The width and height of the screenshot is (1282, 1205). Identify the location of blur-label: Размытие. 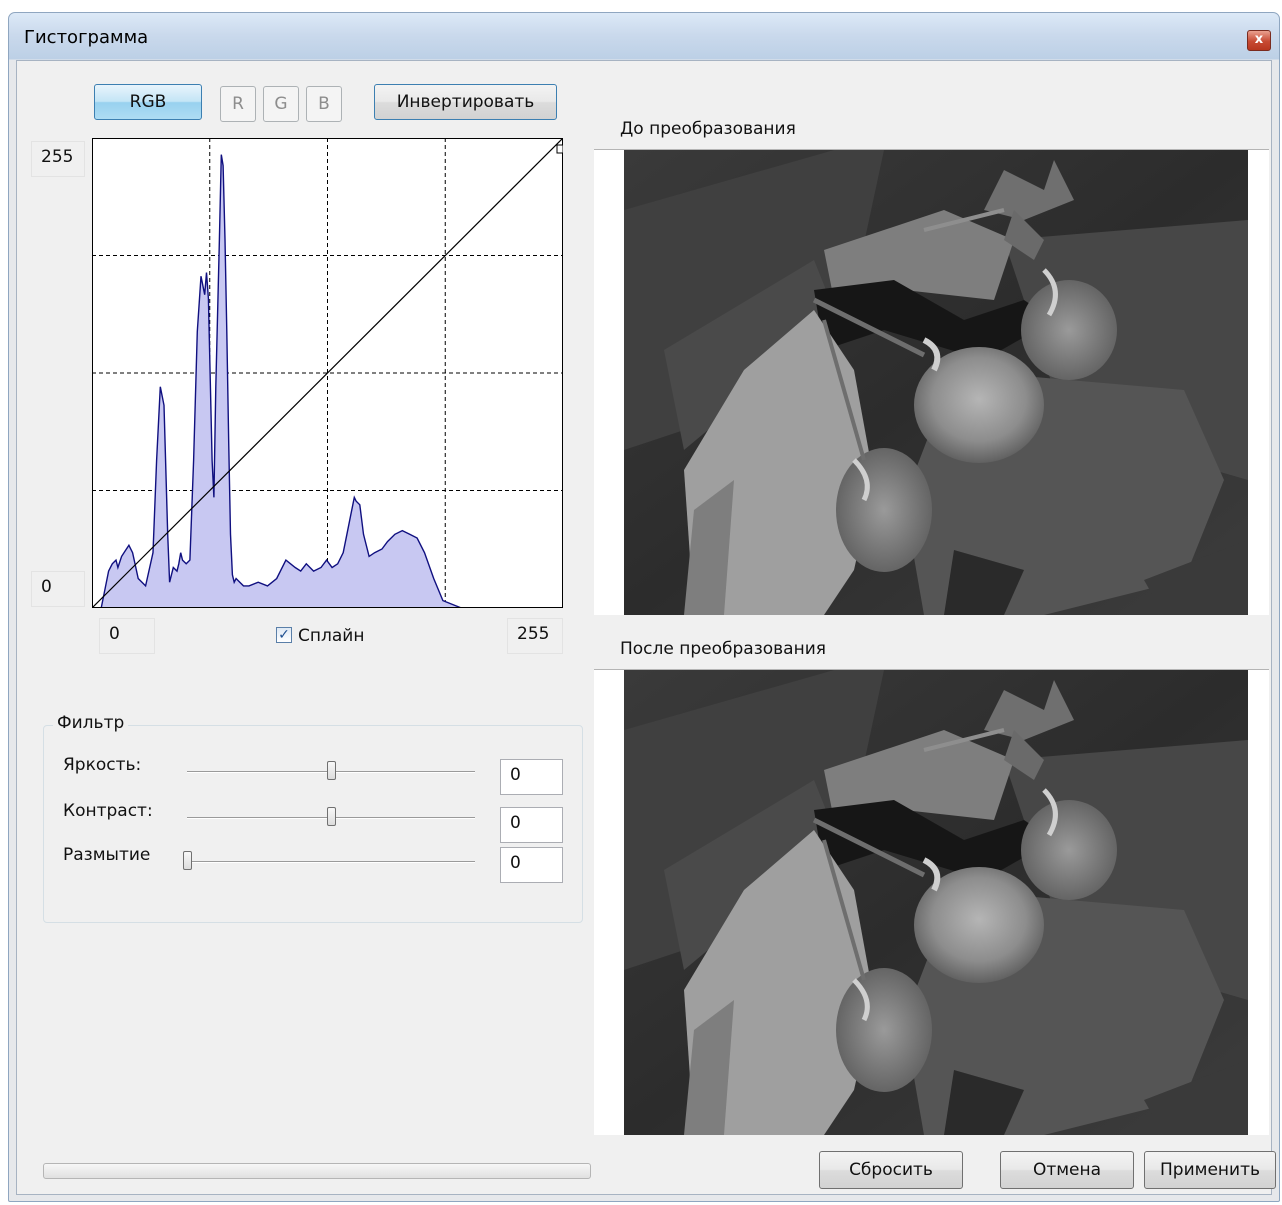
(107, 855).